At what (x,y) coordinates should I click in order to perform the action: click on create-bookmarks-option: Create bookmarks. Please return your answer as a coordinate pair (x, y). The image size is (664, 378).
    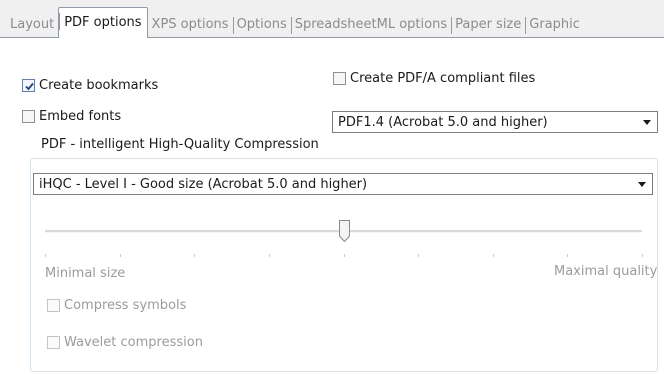
    Looking at the image, I should click on (90, 85).